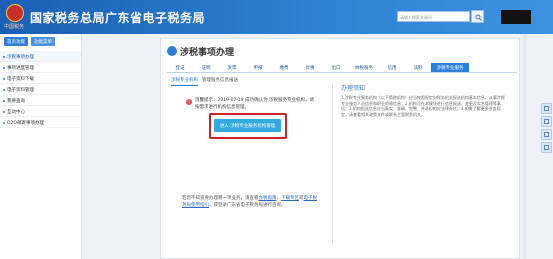 The image size is (553, 259). I want to click on nav-declaration: 申报, so click(258, 67).